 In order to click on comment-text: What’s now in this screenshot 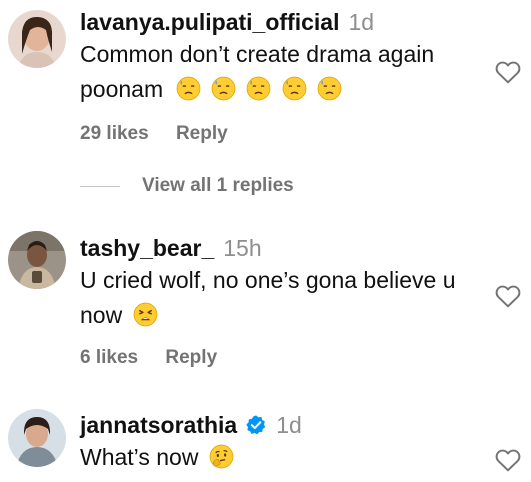, I will do `click(275, 457)`.